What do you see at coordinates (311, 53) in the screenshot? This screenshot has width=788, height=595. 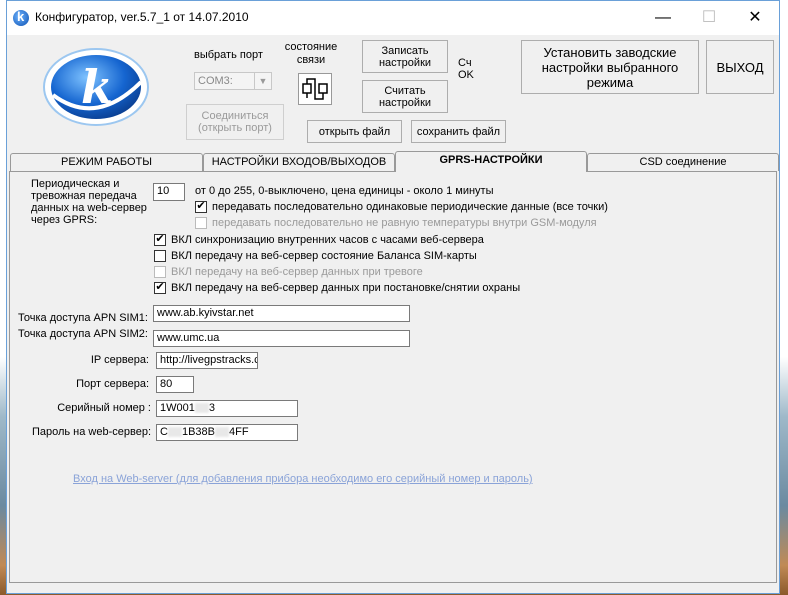 I see `conn-state-label: состояние связи` at bounding box center [311, 53].